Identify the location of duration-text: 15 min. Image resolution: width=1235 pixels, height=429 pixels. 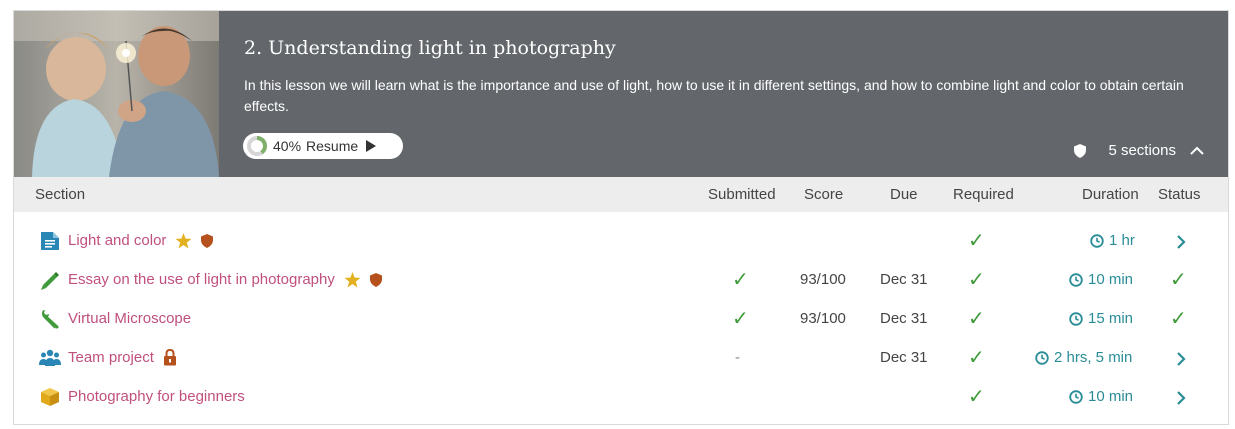
(1111, 318).